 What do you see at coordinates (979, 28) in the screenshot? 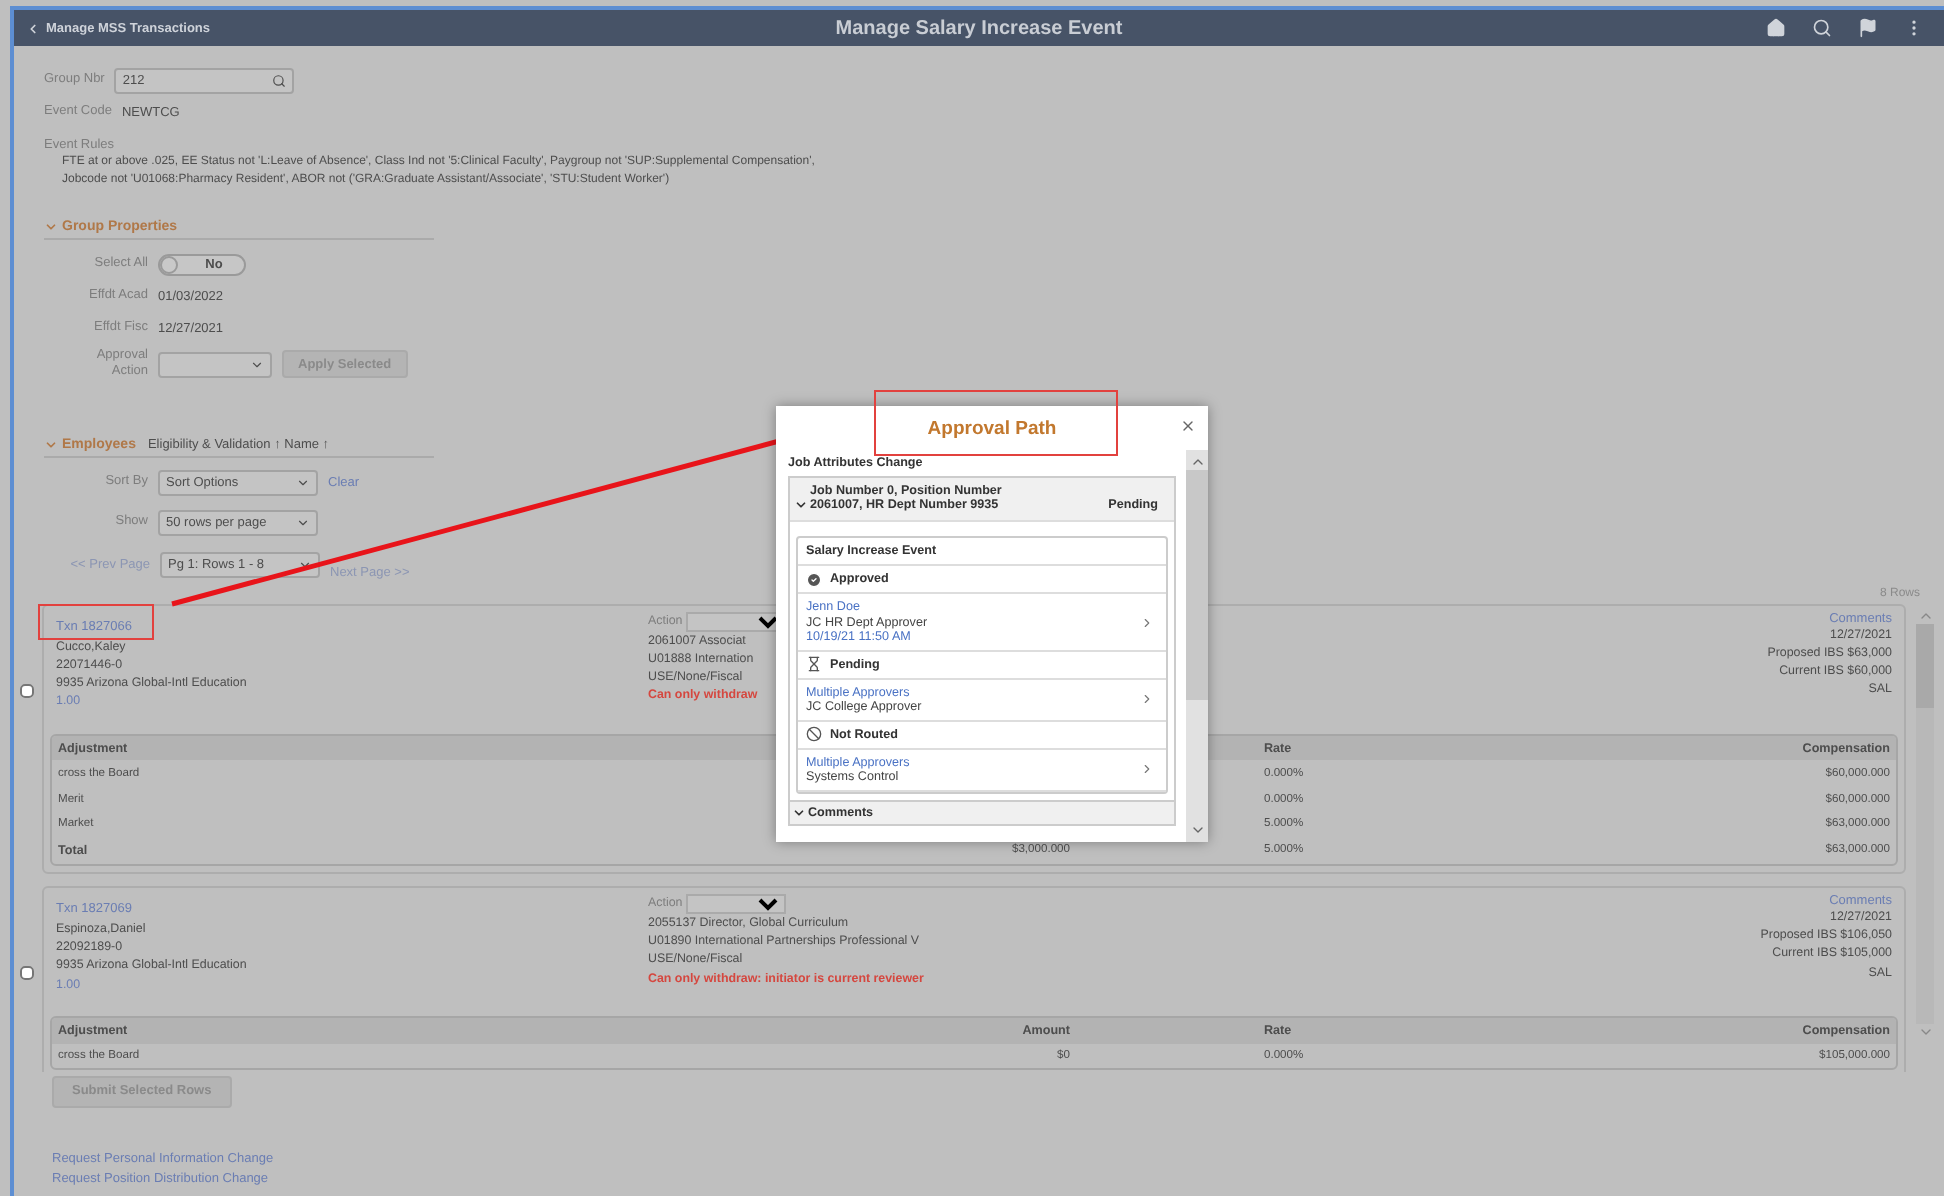
I see `page-title: Manage Salary Increase Event` at bounding box center [979, 28].